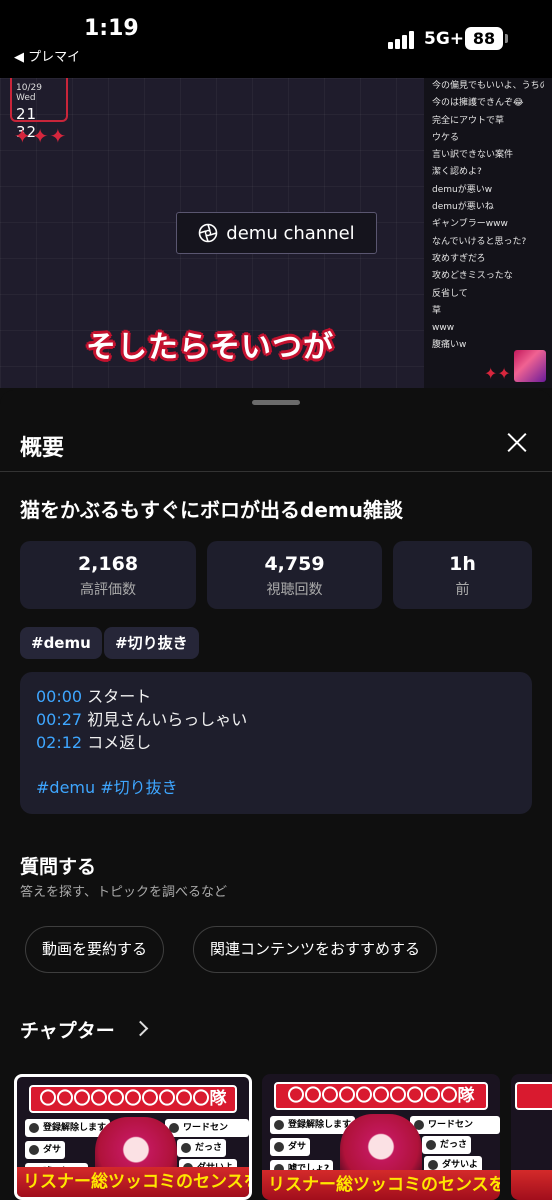  Describe the element at coordinates (276, 471) in the screenshot. I see `divider` at that location.